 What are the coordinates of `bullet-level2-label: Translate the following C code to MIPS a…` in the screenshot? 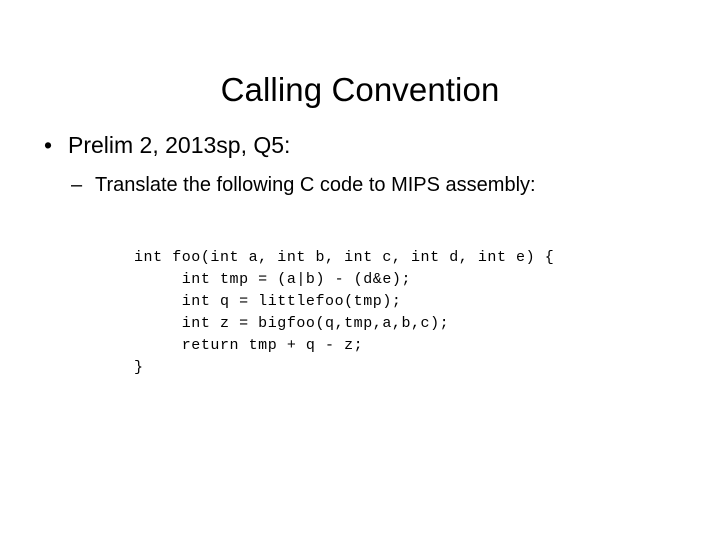 It's located at (315, 185).